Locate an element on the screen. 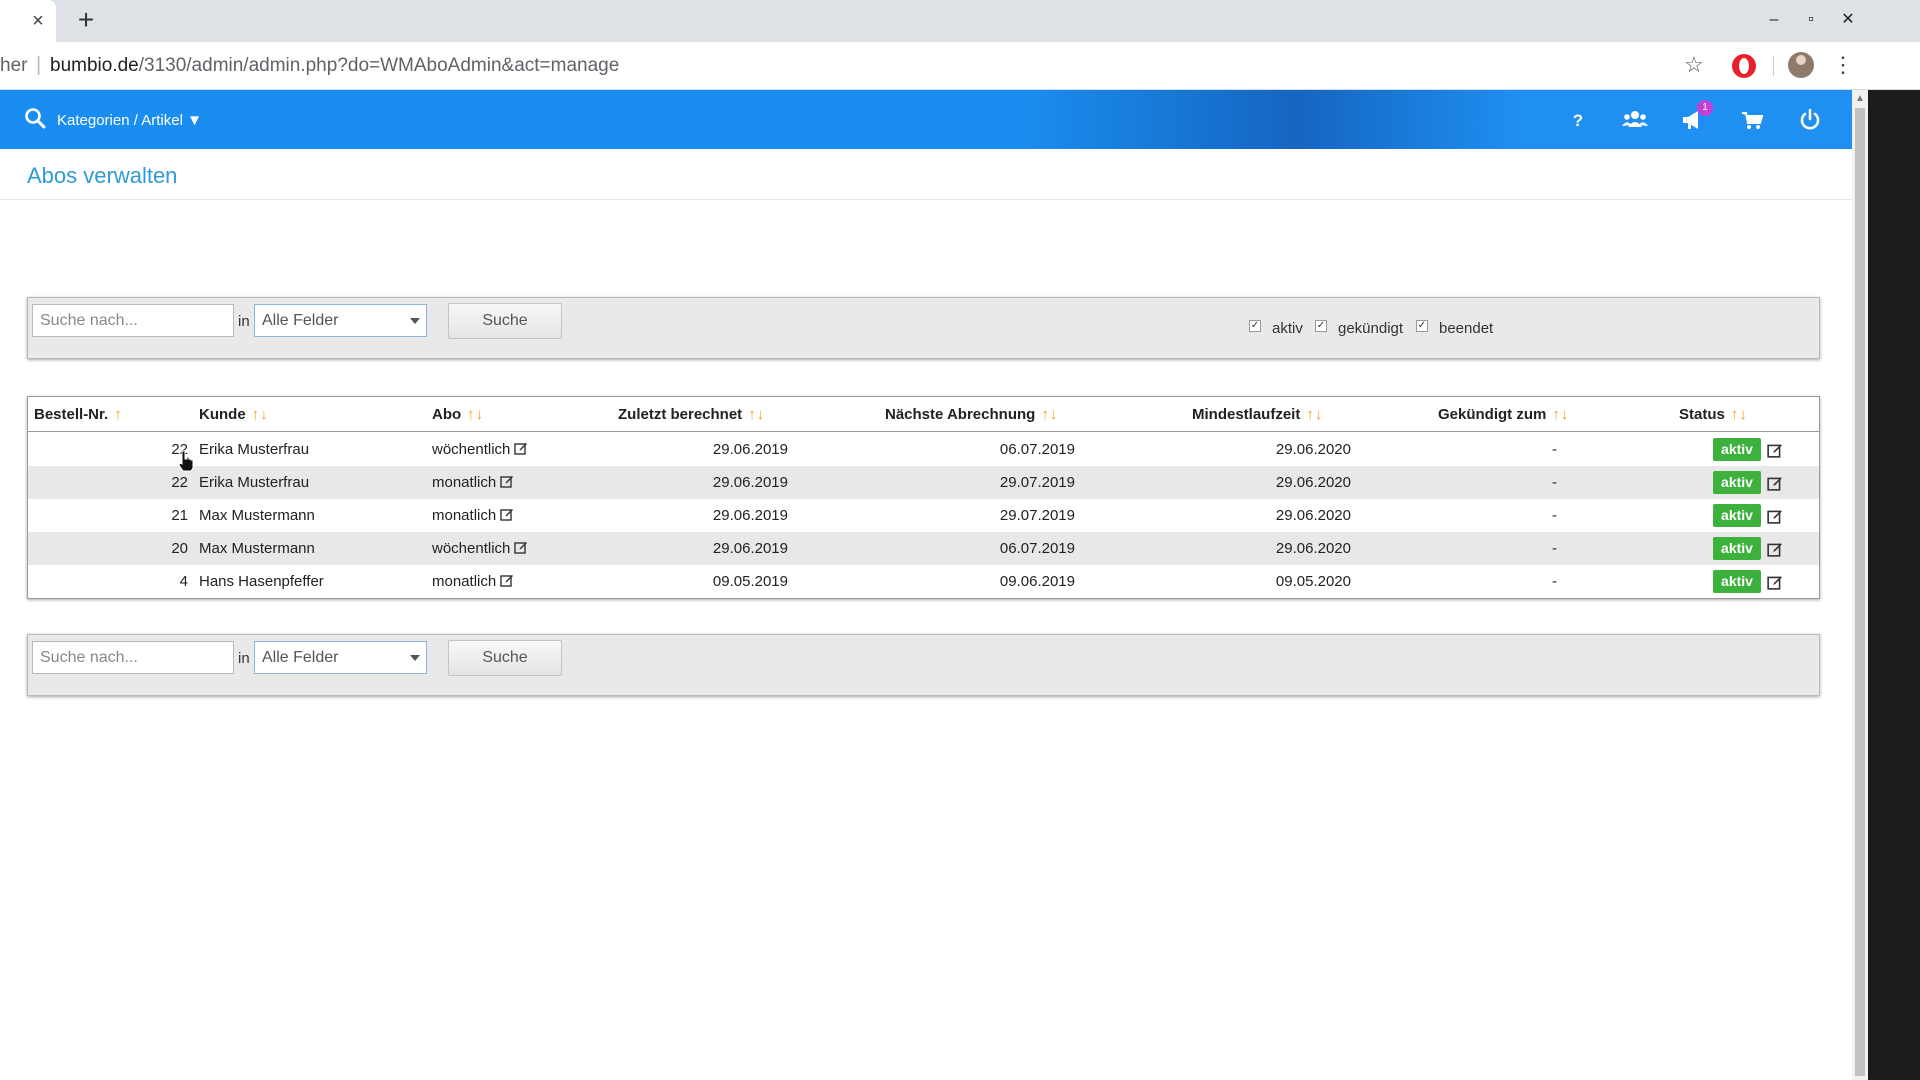 The width and height of the screenshot is (1920, 1080). checkbox-beendet: ✓ is located at coordinates (1422, 326).